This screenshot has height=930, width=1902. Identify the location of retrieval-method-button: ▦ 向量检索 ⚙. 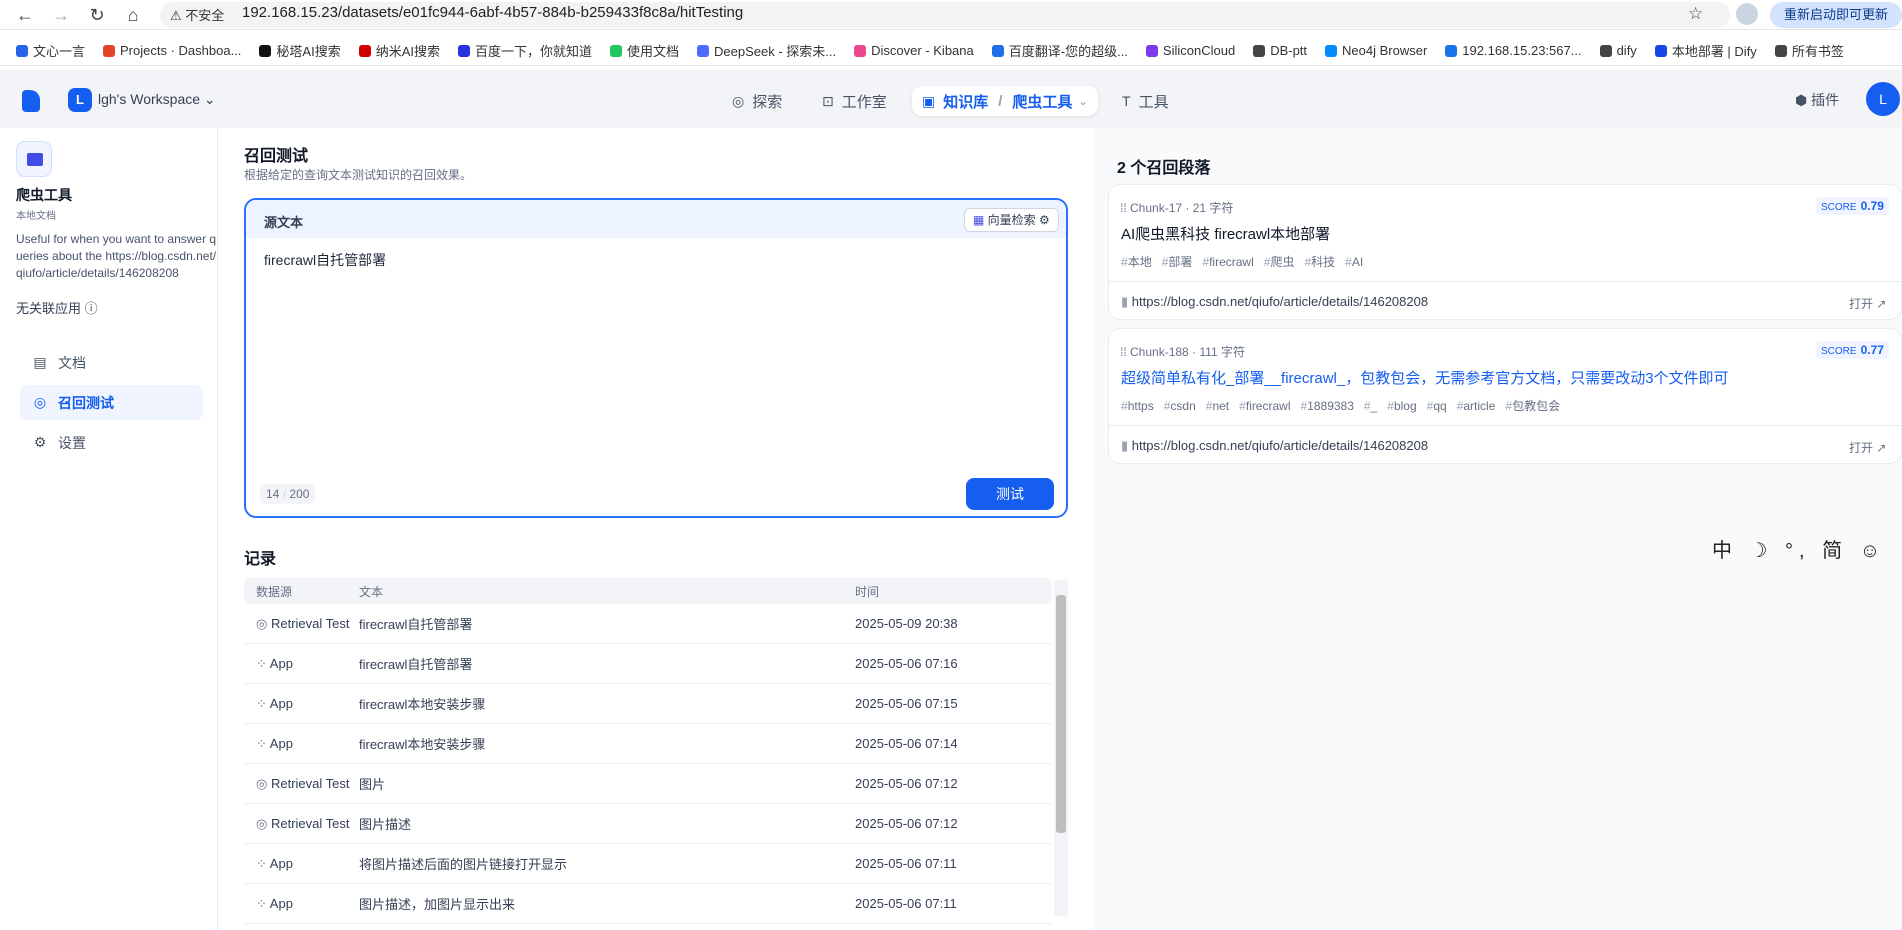
(1011, 220).